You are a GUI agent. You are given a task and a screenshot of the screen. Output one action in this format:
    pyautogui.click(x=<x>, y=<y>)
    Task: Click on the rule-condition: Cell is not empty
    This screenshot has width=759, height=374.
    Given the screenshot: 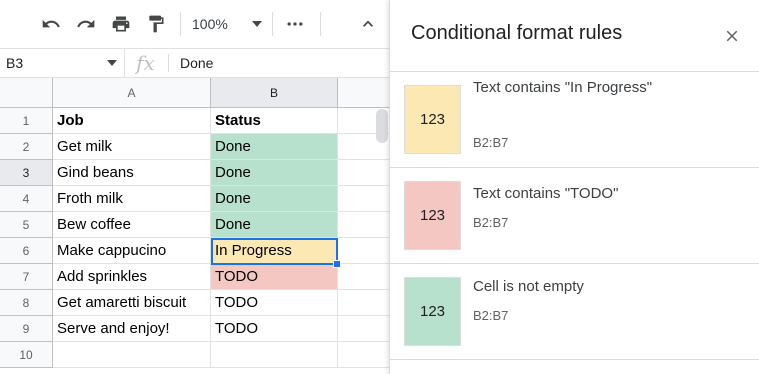 What is the action you would take?
    pyautogui.click(x=528, y=286)
    